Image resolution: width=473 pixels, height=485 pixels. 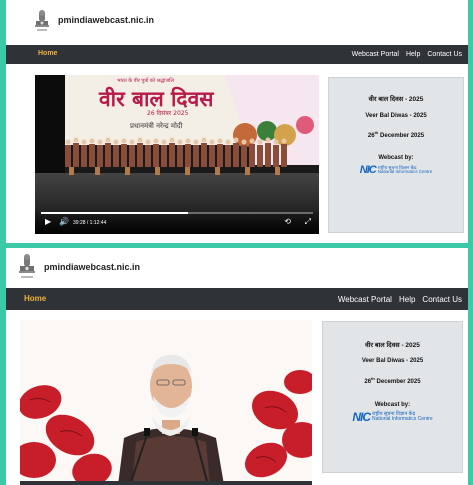 What do you see at coordinates (156, 98) in the screenshot?
I see `banner-title-text: वीर बाल दिवस` at bounding box center [156, 98].